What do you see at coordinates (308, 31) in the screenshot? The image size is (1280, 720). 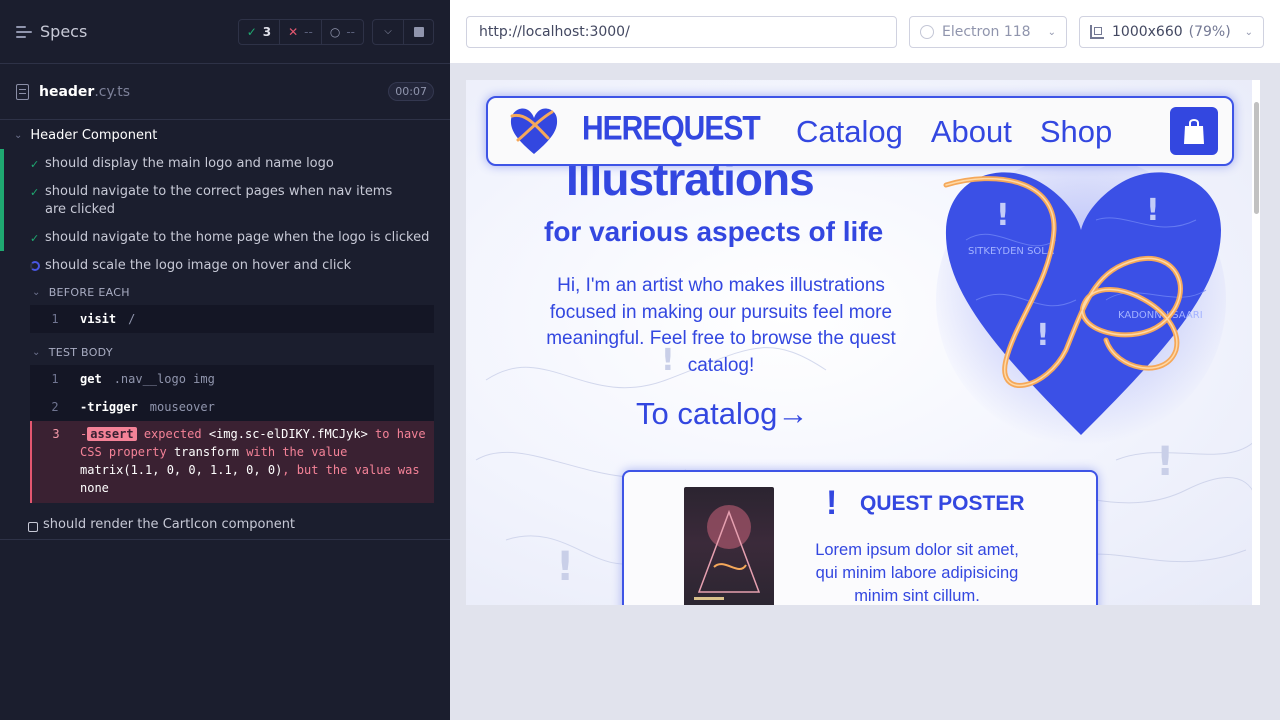 I see `failed-count: --` at bounding box center [308, 31].